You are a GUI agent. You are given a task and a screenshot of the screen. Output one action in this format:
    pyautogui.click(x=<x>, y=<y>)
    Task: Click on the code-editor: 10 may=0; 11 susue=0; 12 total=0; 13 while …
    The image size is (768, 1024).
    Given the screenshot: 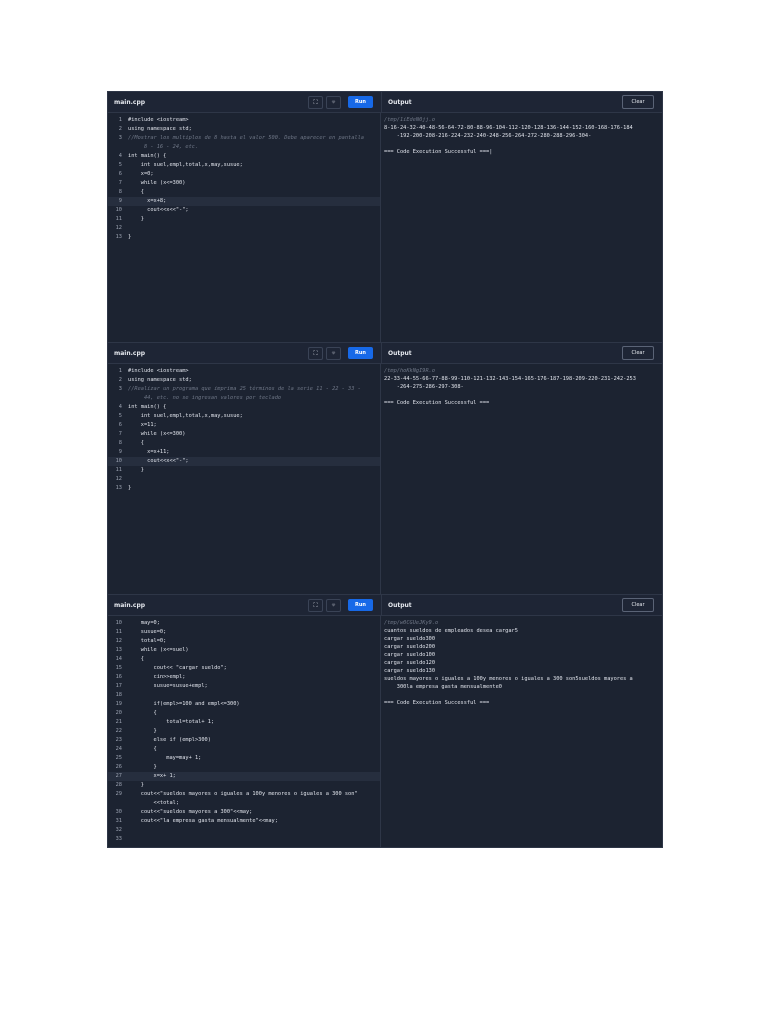 What is the action you would take?
    pyautogui.click(x=244, y=731)
    